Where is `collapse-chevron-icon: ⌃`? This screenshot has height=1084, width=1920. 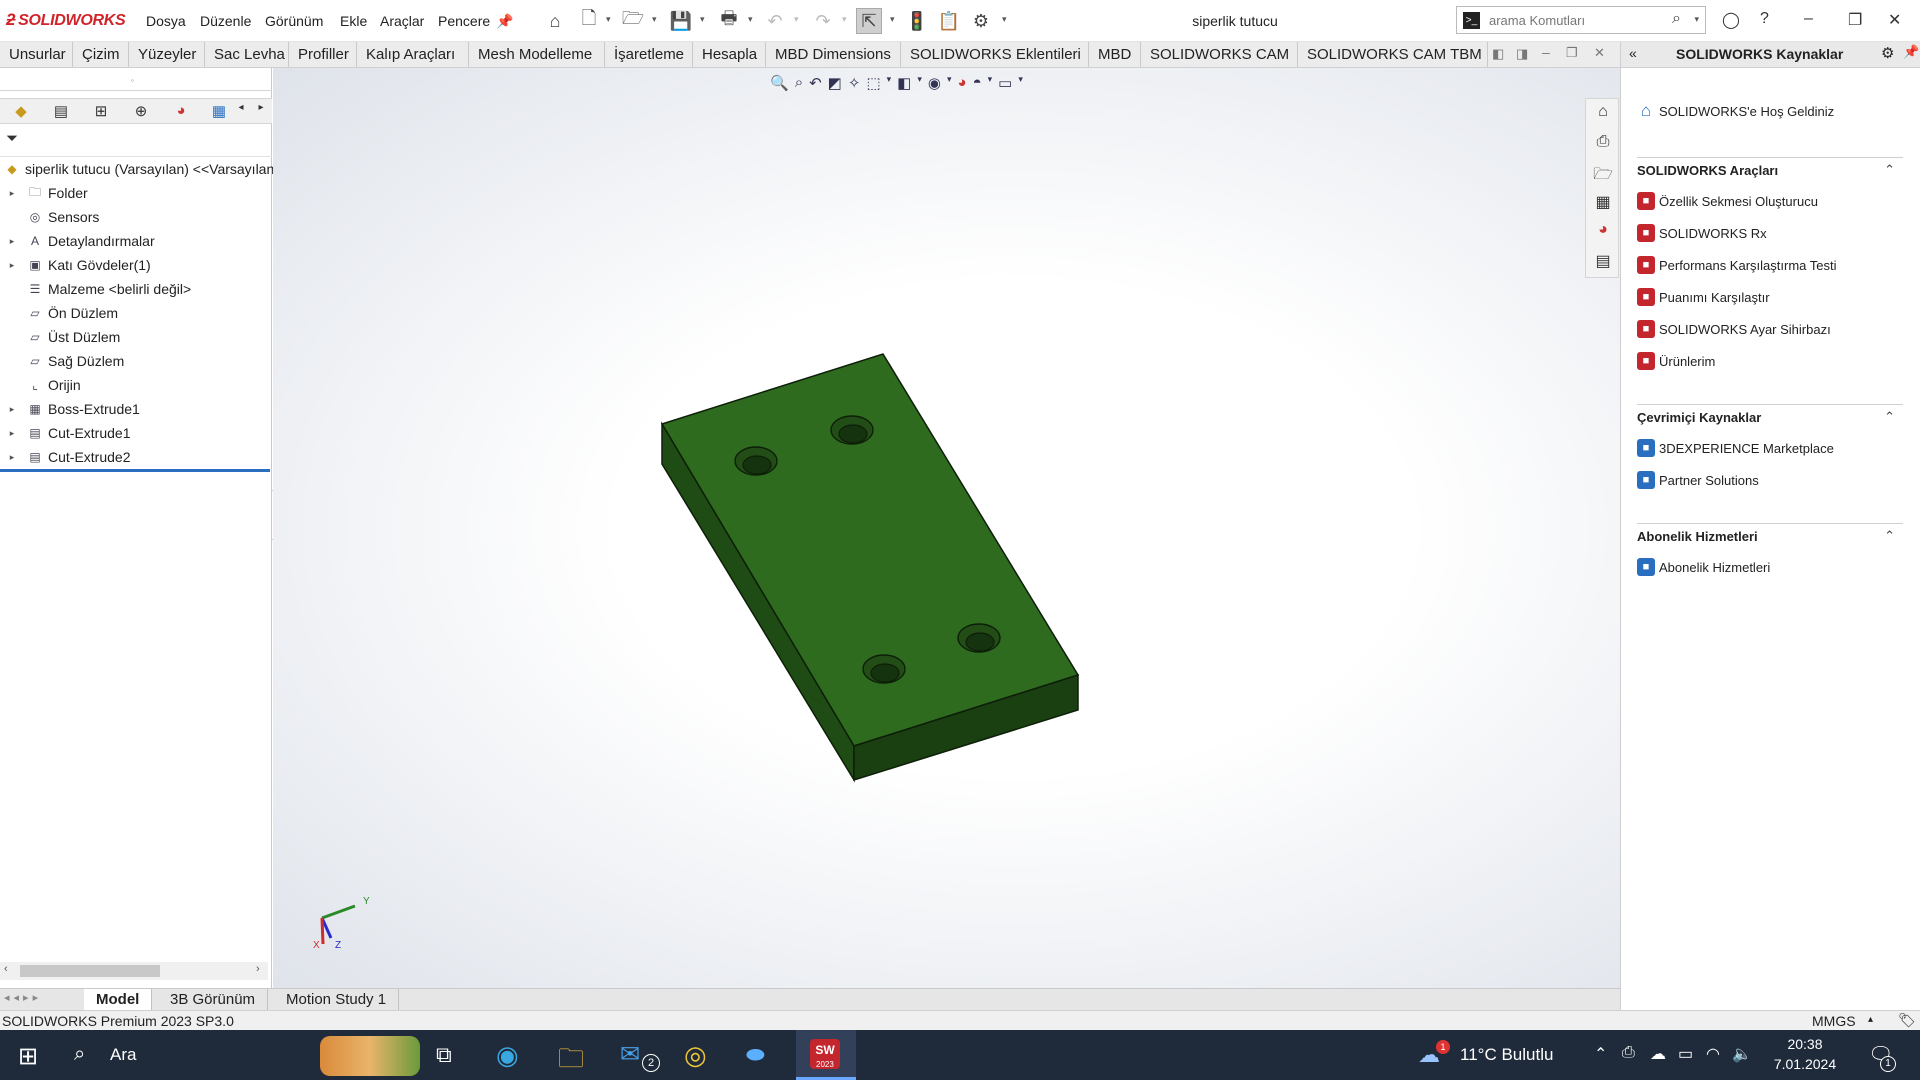
collapse-chevron-icon: ⌃ is located at coordinates (1889, 417).